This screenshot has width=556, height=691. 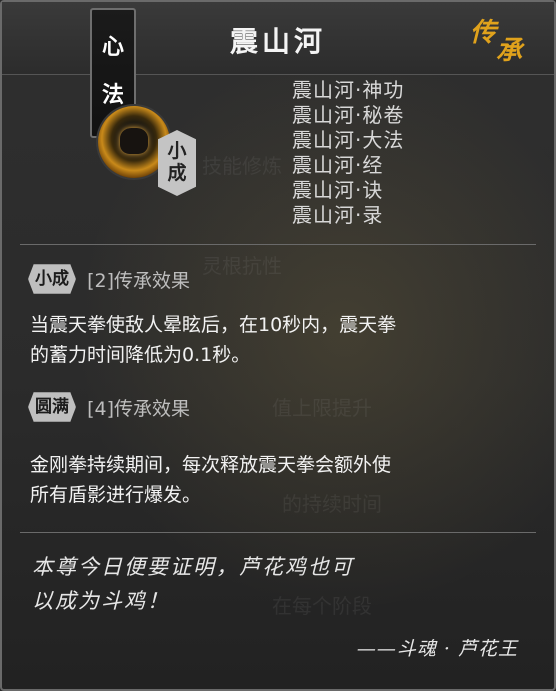 I want to click on alias-item: 震山河·神功, so click(x=348, y=90).